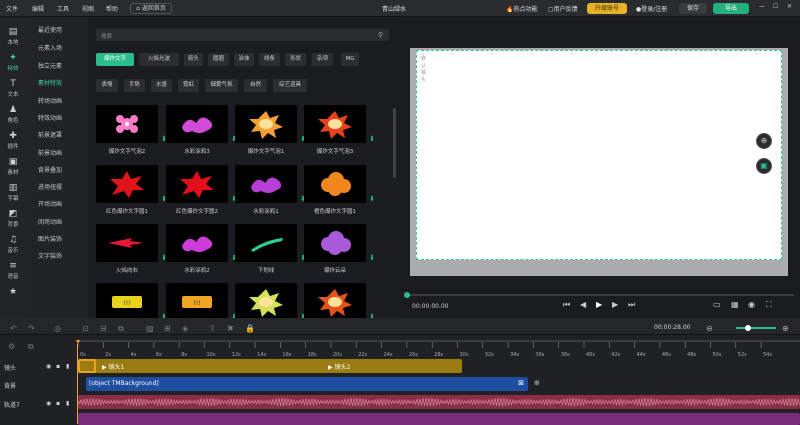 The height and width of the screenshot is (425, 800). Describe the element at coordinates (50, 82) in the screenshot. I see `category-item-active: 素材特效` at that location.